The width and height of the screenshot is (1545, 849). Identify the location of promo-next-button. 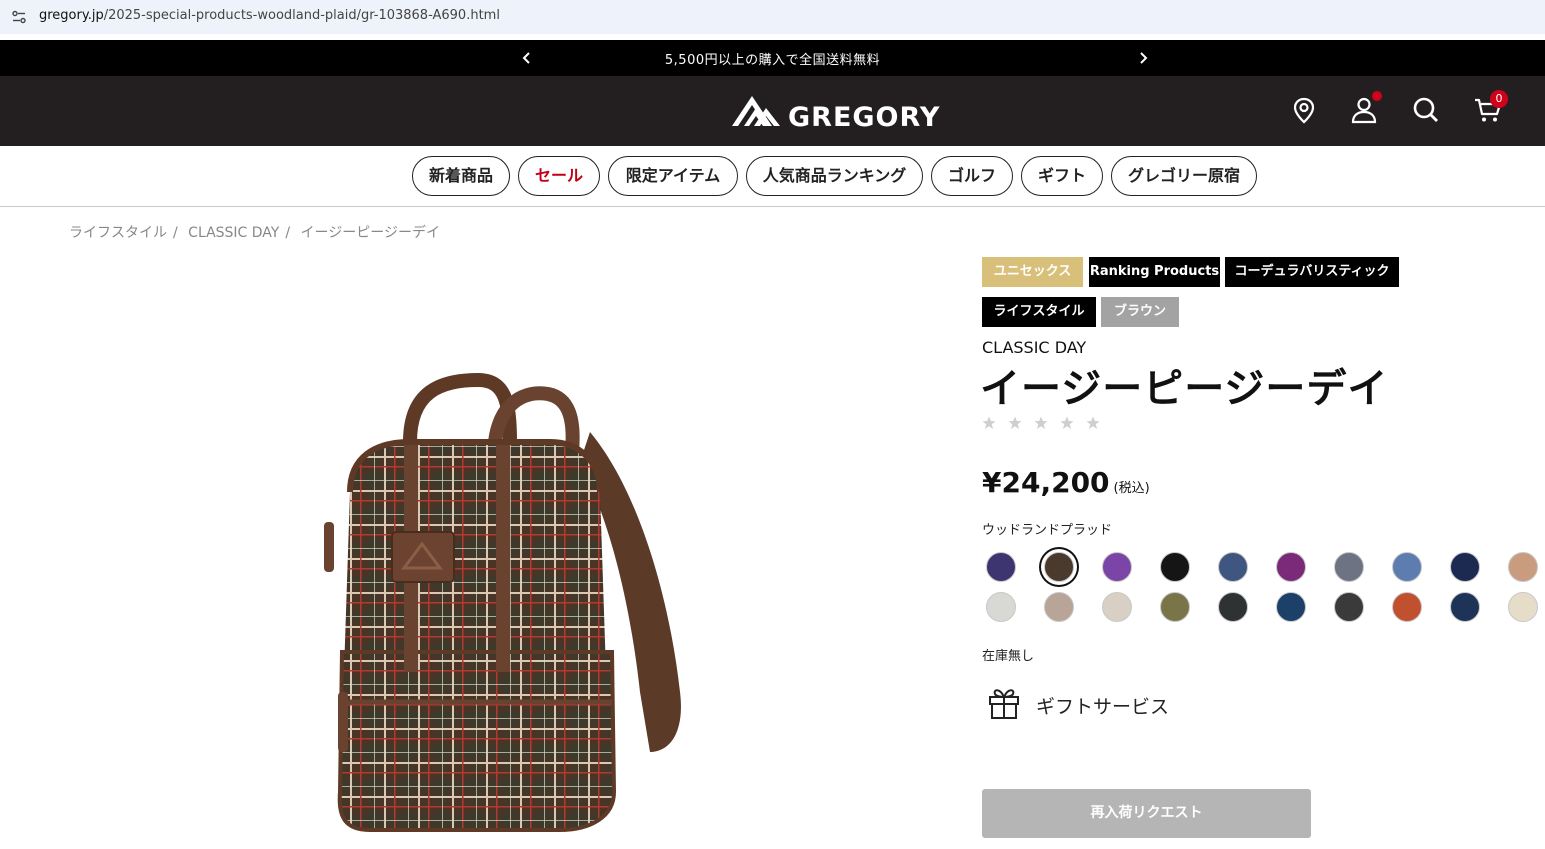
(1143, 58).